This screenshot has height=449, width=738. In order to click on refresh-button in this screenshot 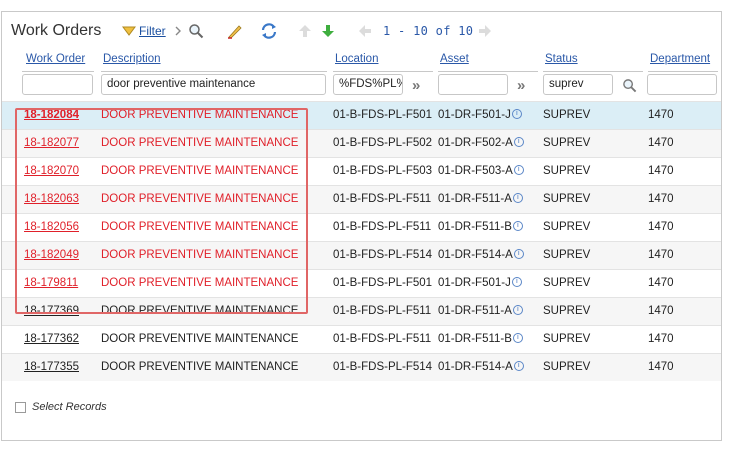, I will do `click(269, 31)`.